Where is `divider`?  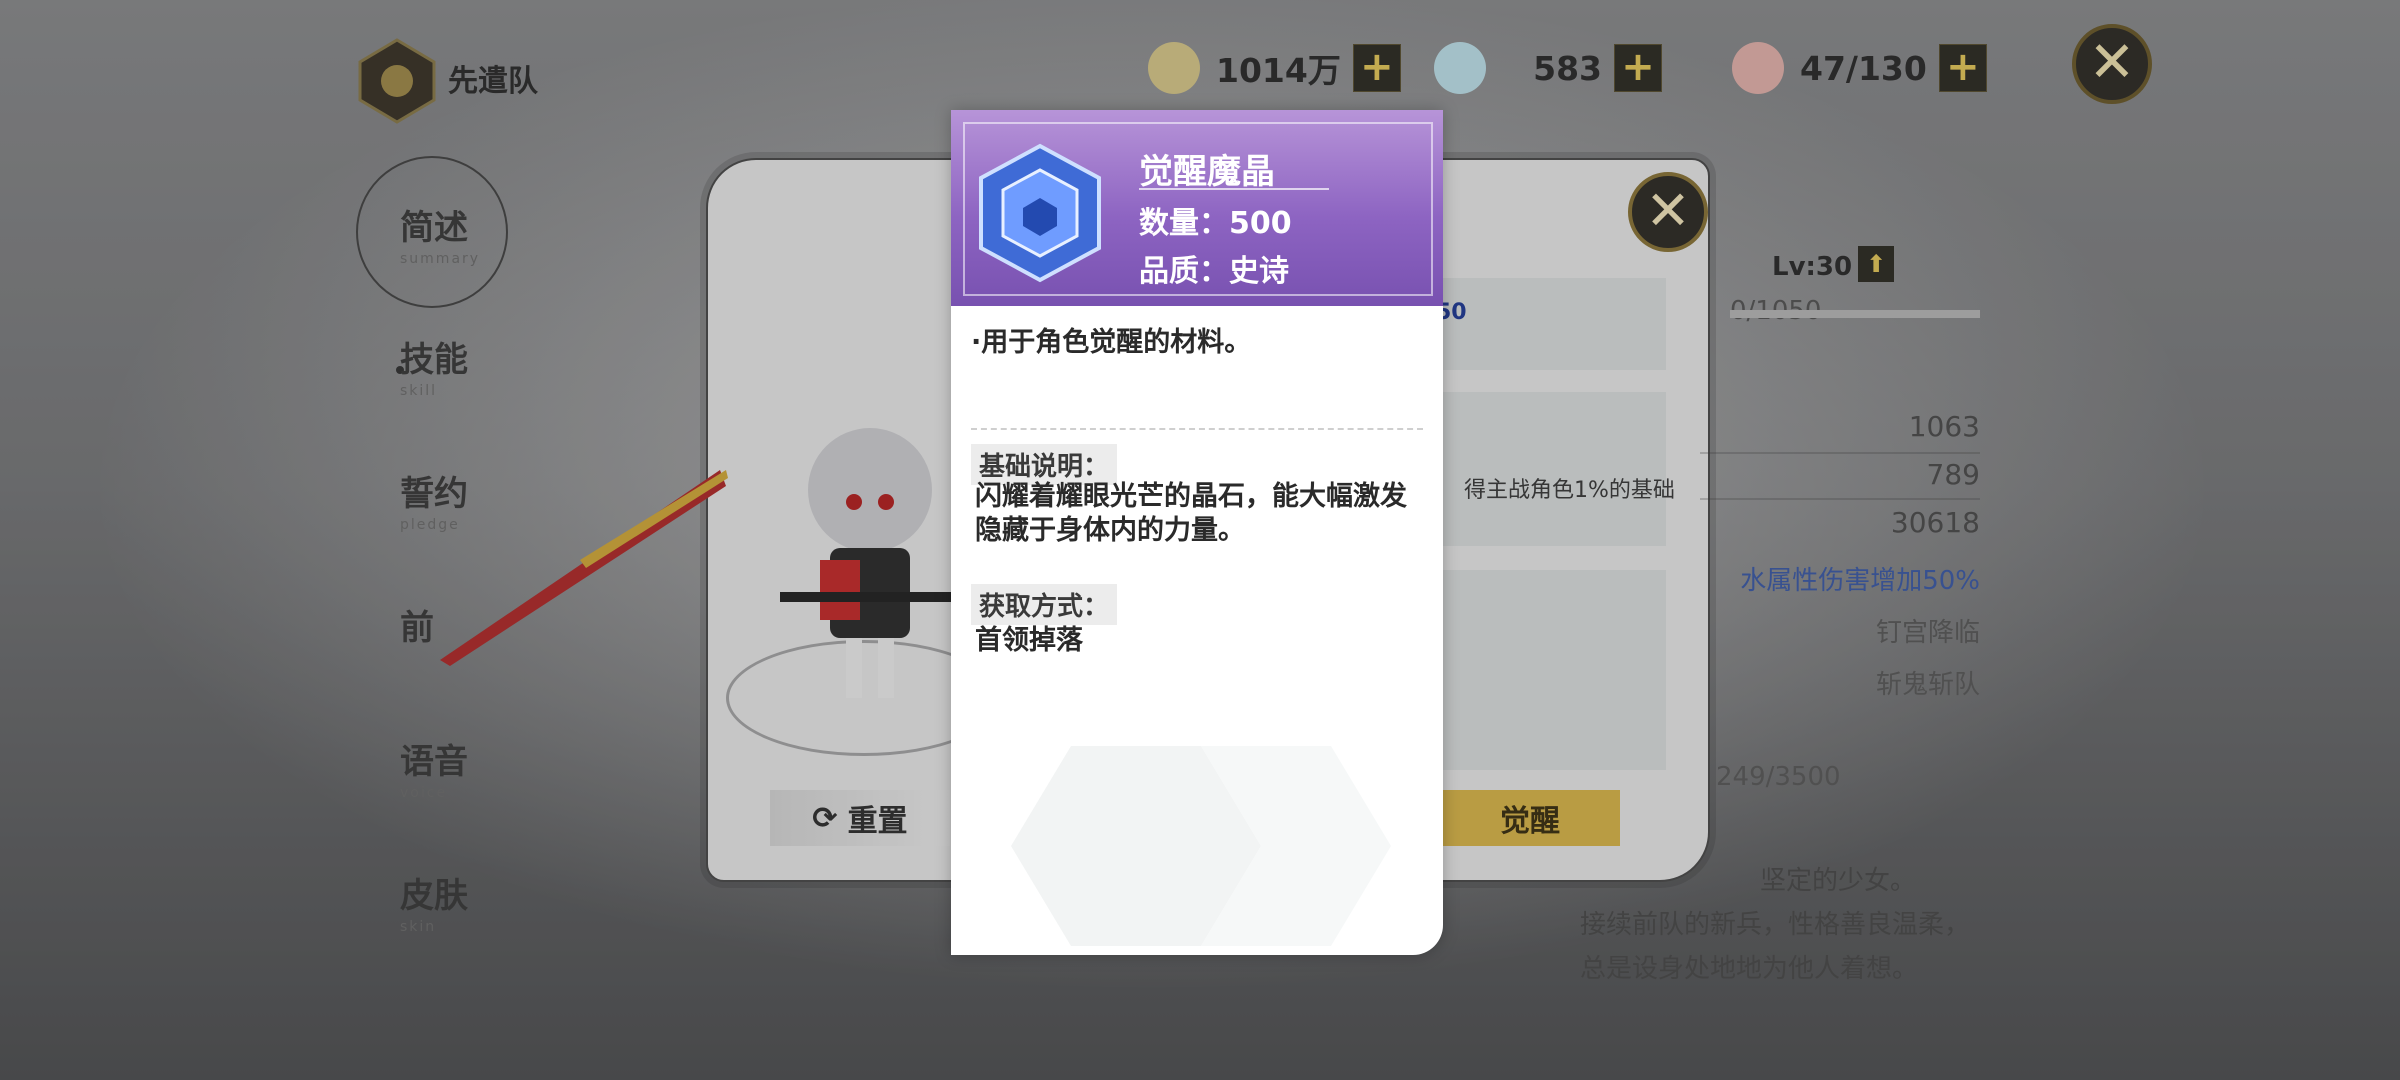
divider is located at coordinates (1197, 429).